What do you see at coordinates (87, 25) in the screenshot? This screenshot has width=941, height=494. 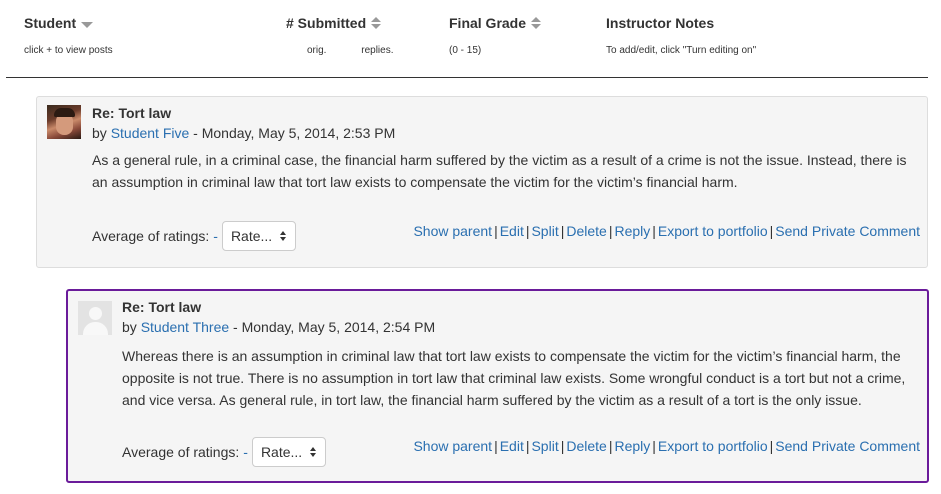 I see `sort-down-icon` at bounding box center [87, 25].